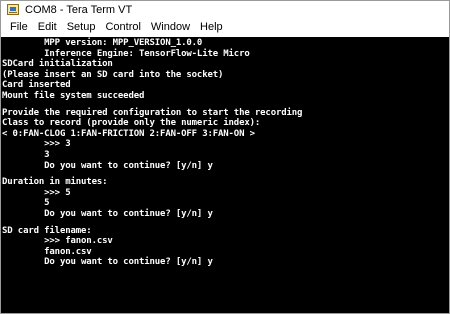  Describe the element at coordinates (81, 27) in the screenshot. I see `menu-setup: Setup` at that location.